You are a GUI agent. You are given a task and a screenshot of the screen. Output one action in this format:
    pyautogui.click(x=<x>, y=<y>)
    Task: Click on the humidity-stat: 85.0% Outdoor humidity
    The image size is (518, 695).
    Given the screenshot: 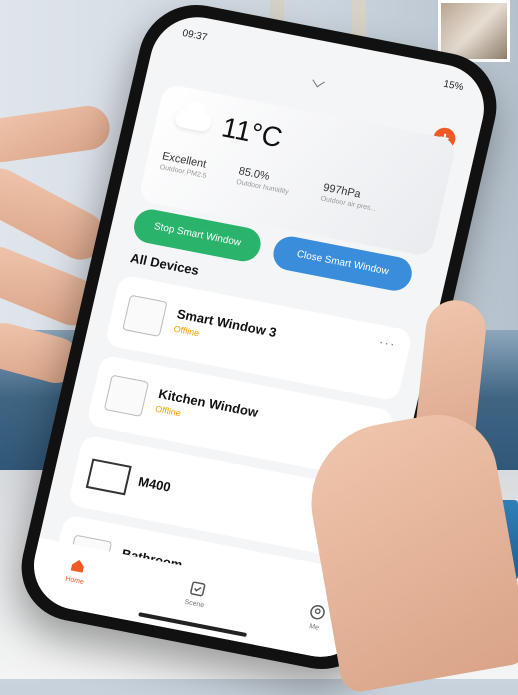 What is the action you would take?
    pyautogui.click(x=263, y=180)
    